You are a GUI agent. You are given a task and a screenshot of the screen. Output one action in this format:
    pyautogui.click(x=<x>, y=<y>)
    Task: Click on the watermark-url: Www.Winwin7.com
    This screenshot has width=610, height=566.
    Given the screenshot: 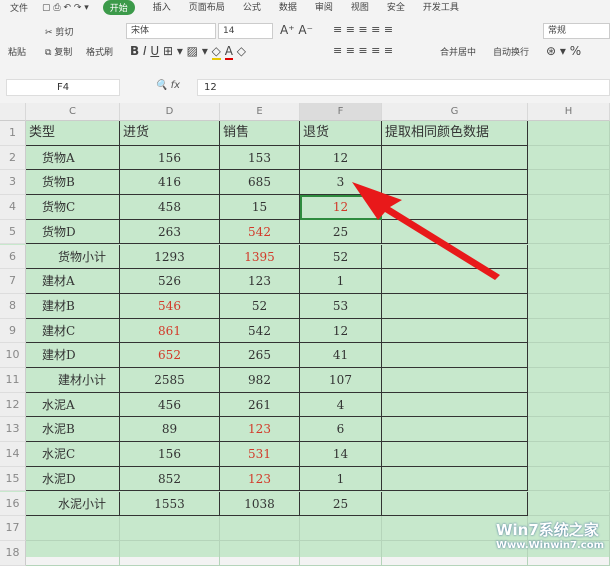 What is the action you would take?
    pyautogui.click(x=549, y=545)
    